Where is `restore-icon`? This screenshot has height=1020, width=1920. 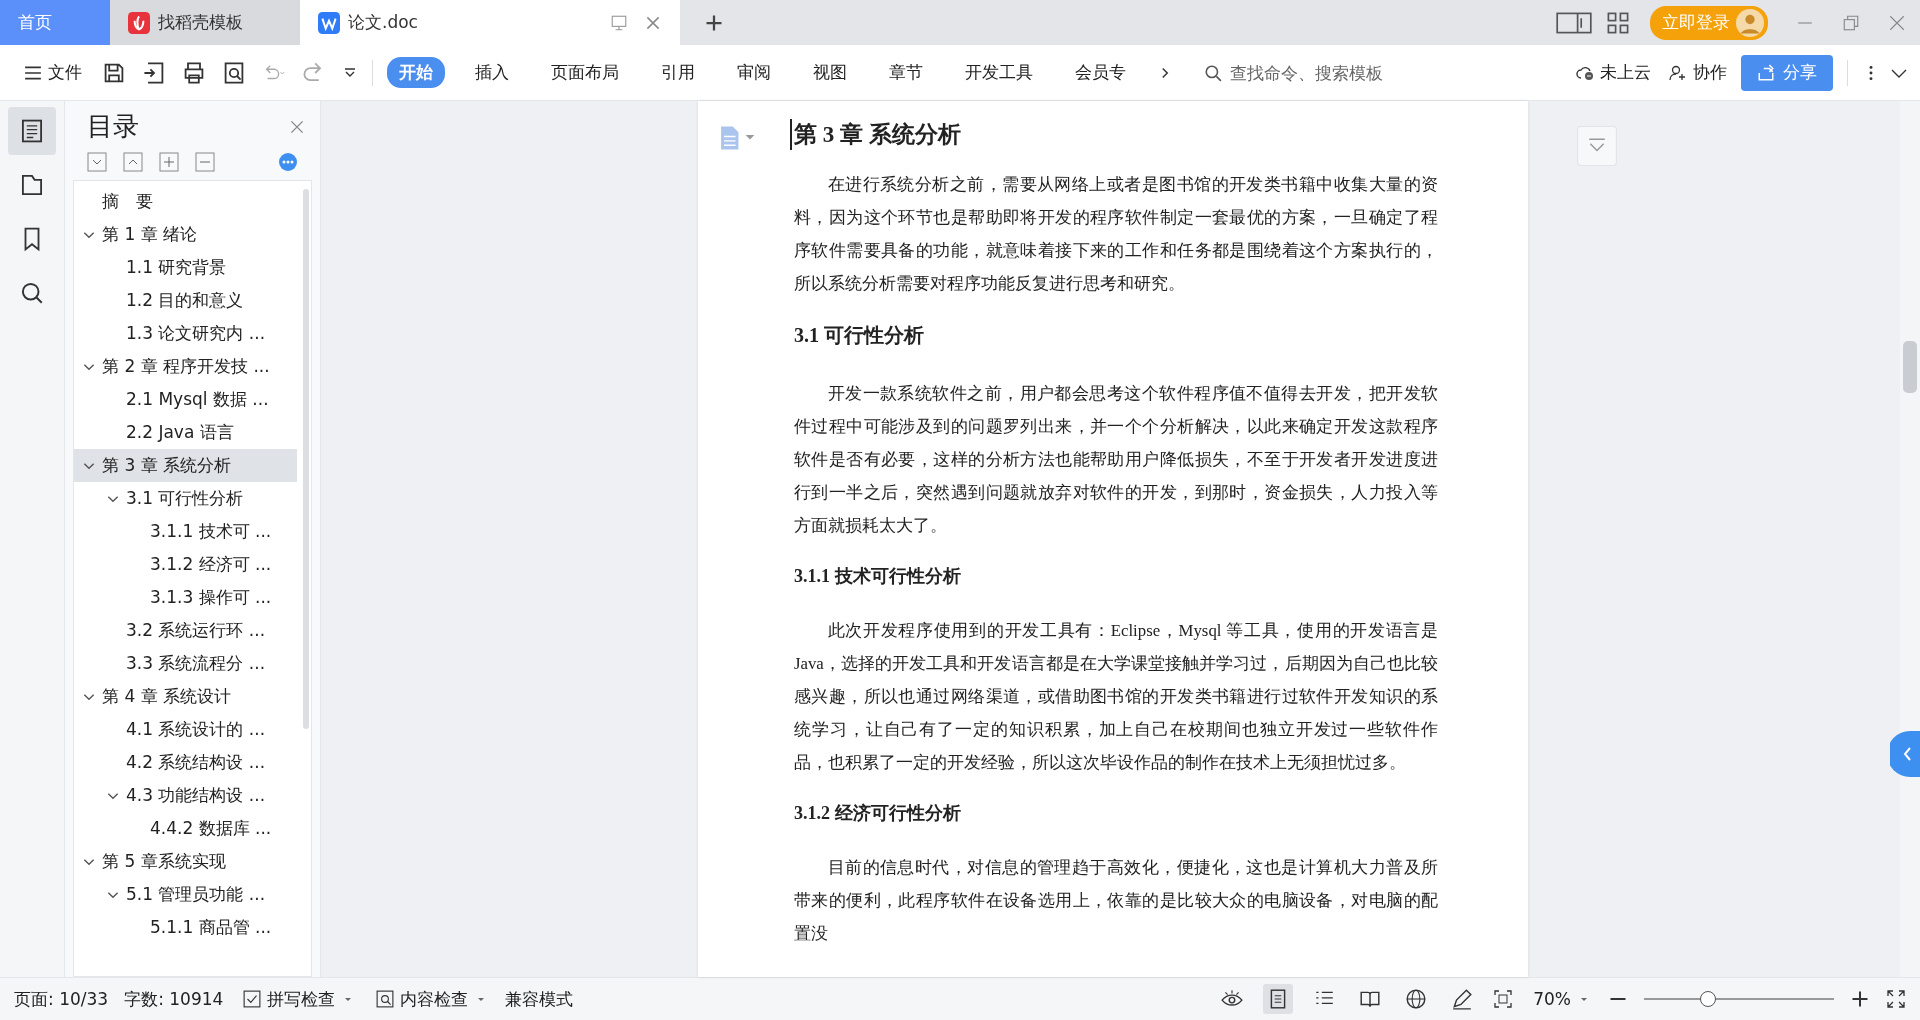
restore-icon is located at coordinates (1851, 22).